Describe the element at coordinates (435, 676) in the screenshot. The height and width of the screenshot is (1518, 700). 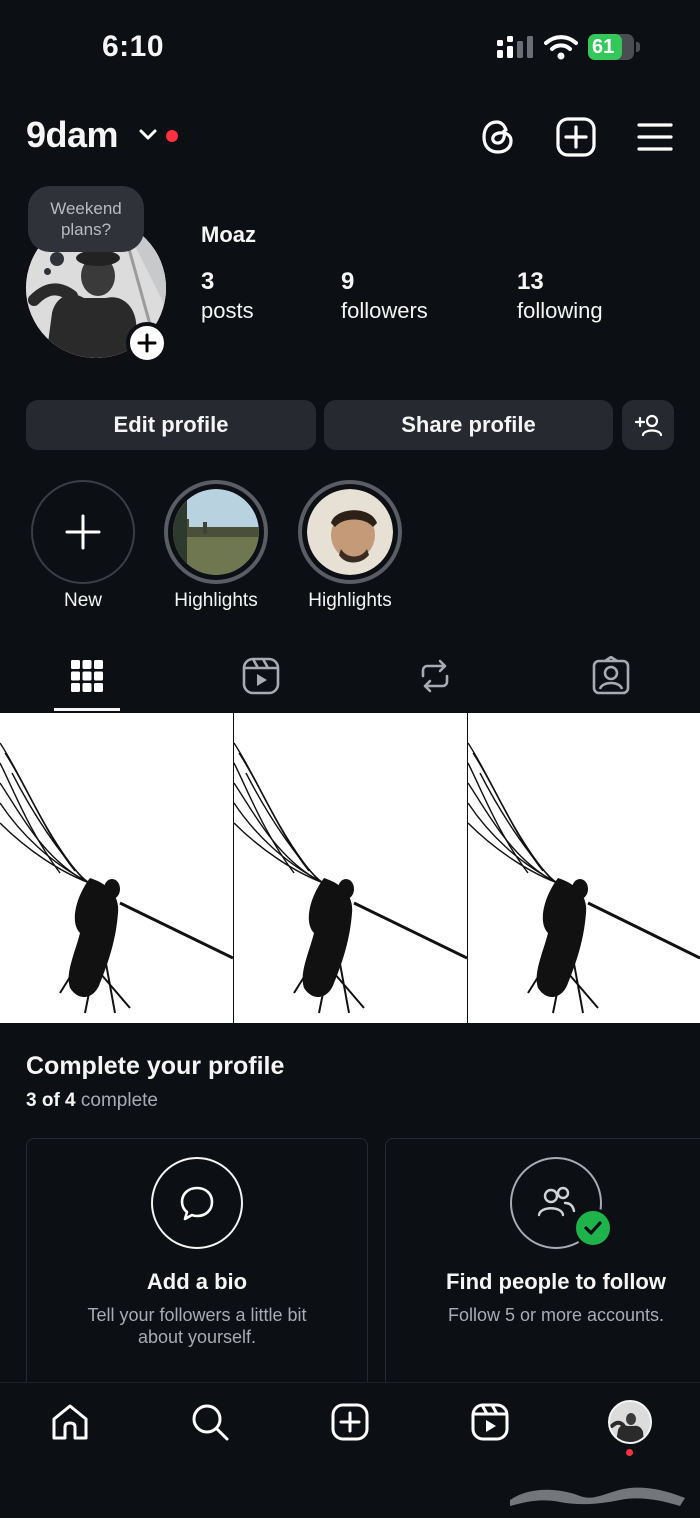
I see `reposts-icon` at that location.